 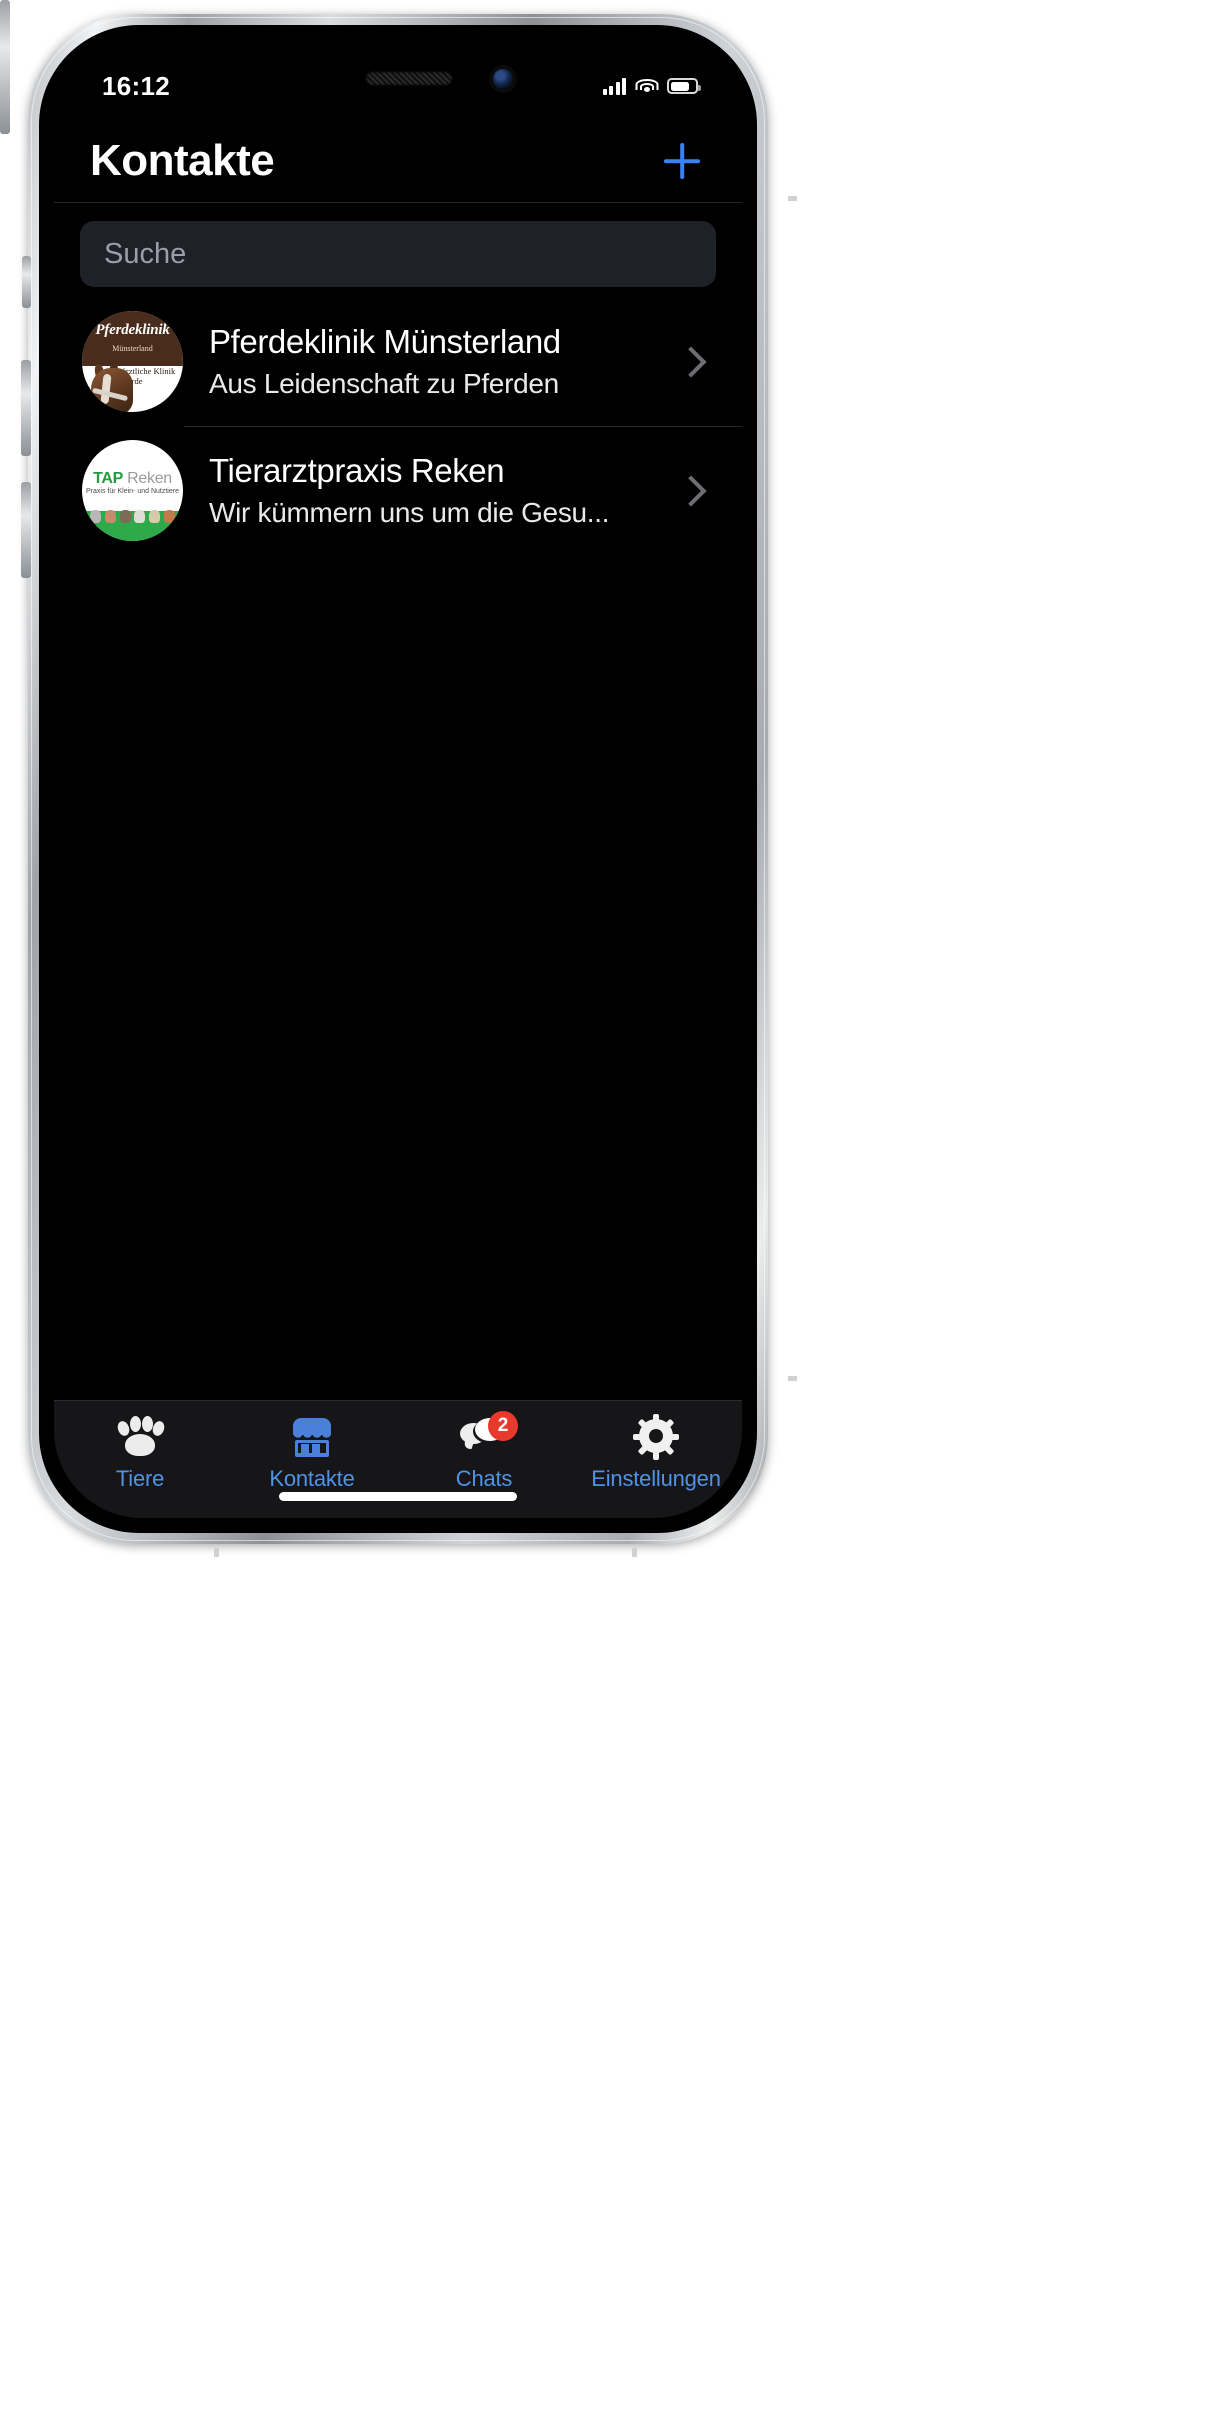 I want to click on status-bar: 16:12, so click(x=398, y=75).